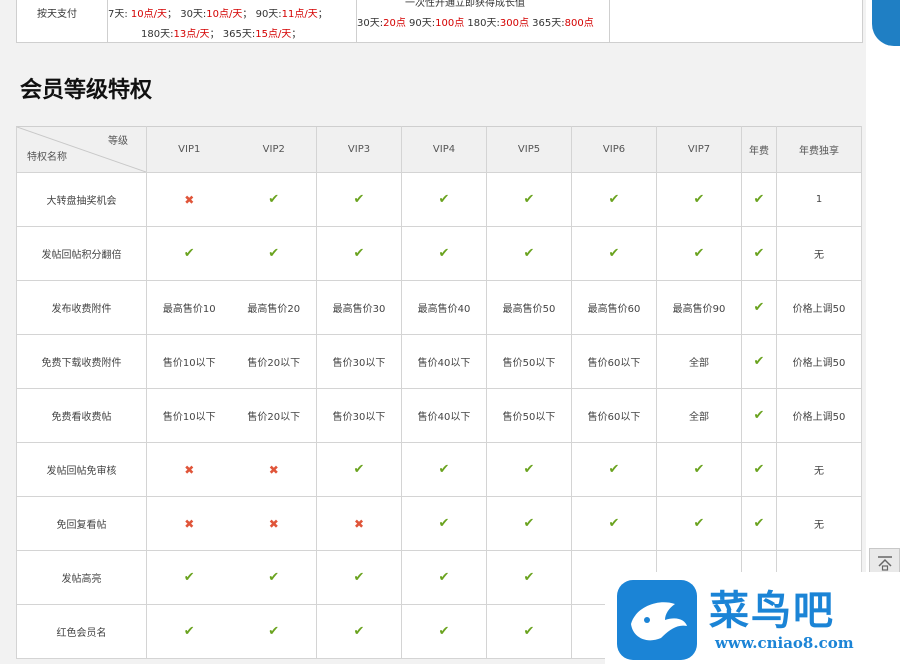 This screenshot has width=900, height=664. I want to click on daily-price-line-1: 7天: 10点/天； 30天:10点/天； 90天:11点/天；, so click(218, 14).